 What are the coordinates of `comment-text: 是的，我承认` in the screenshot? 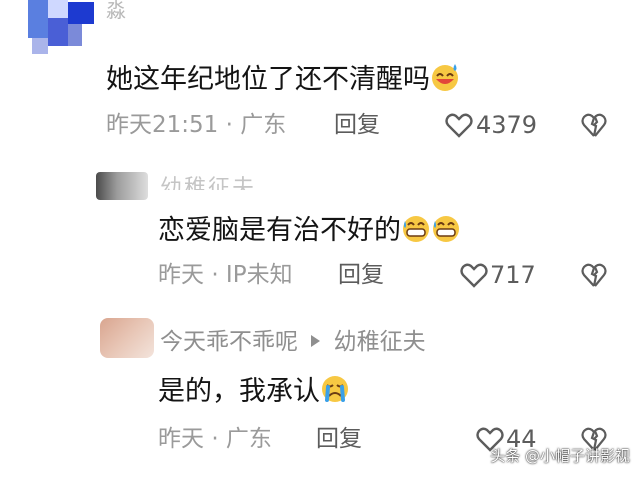 It's located at (254, 389).